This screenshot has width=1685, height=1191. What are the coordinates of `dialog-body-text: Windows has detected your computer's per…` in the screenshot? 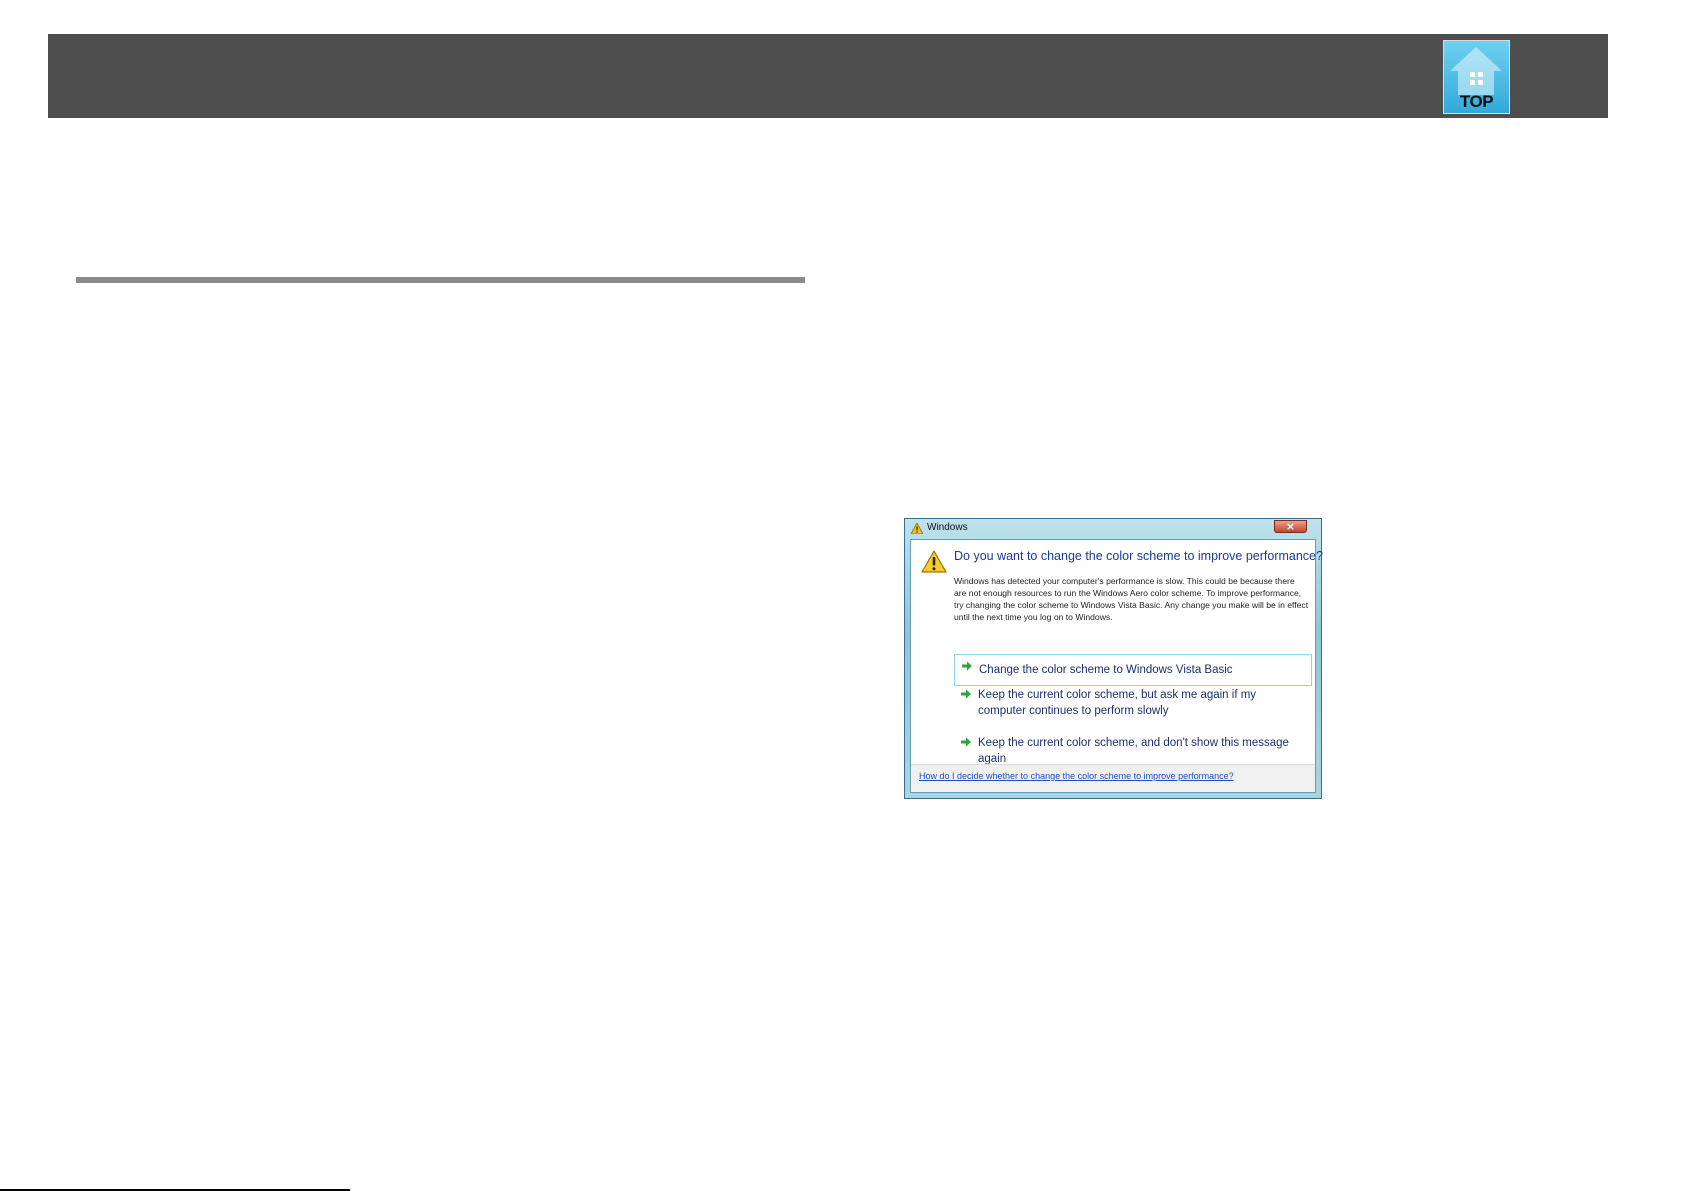 It's located at (1131, 599).